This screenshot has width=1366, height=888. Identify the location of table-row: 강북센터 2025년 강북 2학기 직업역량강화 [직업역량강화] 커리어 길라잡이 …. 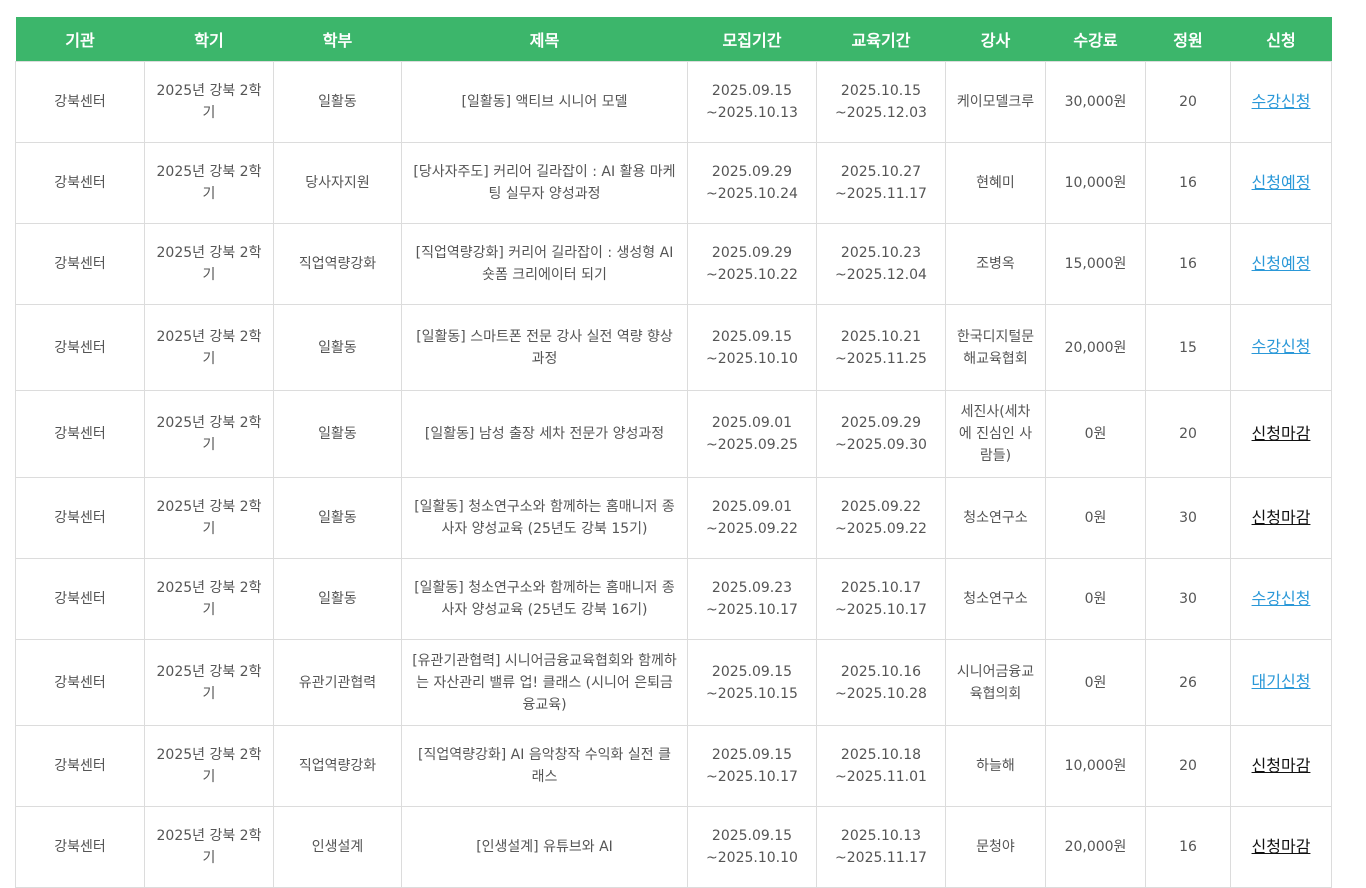
(673, 264).